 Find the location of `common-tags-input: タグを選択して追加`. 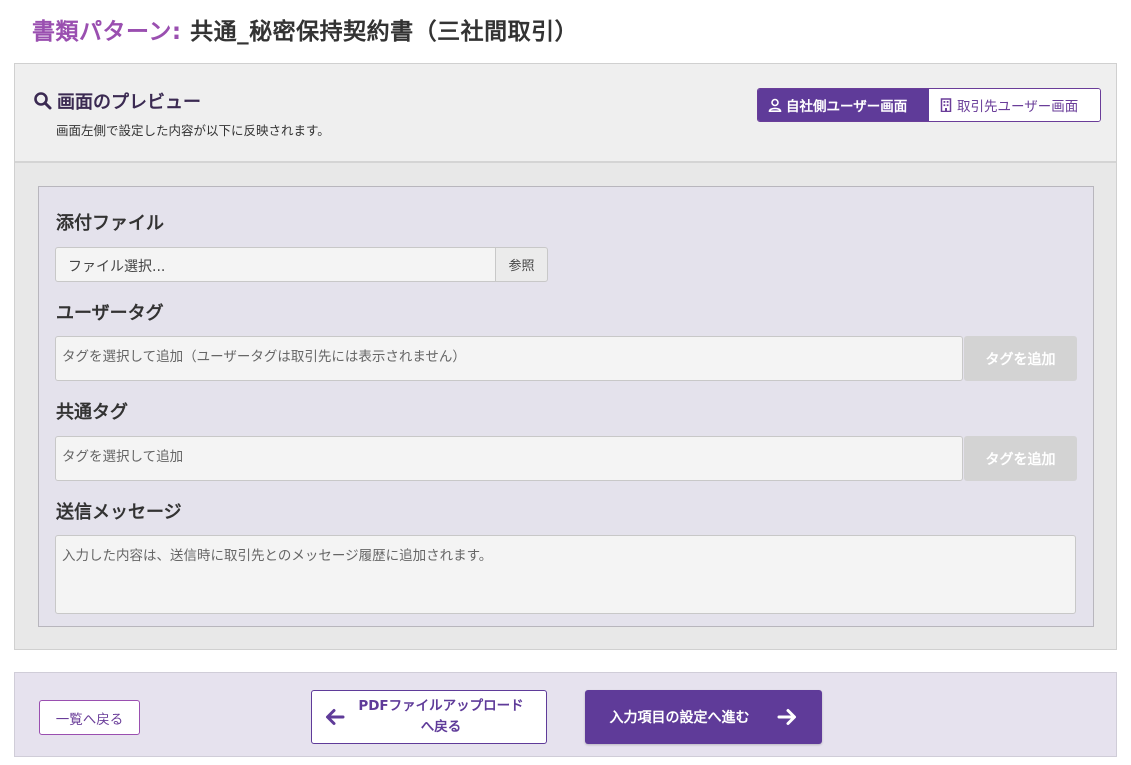

common-tags-input: タグを選択して追加 is located at coordinates (509, 458).